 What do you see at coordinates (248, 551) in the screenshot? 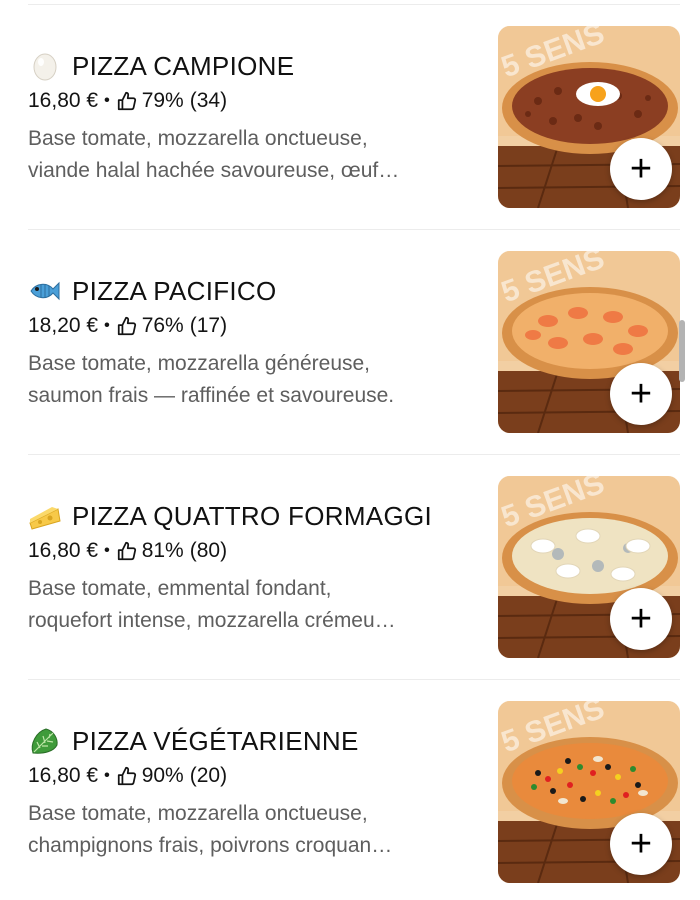
I see `item-meta: 16,80 € • 81% (80)` at bounding box center [248, 551].